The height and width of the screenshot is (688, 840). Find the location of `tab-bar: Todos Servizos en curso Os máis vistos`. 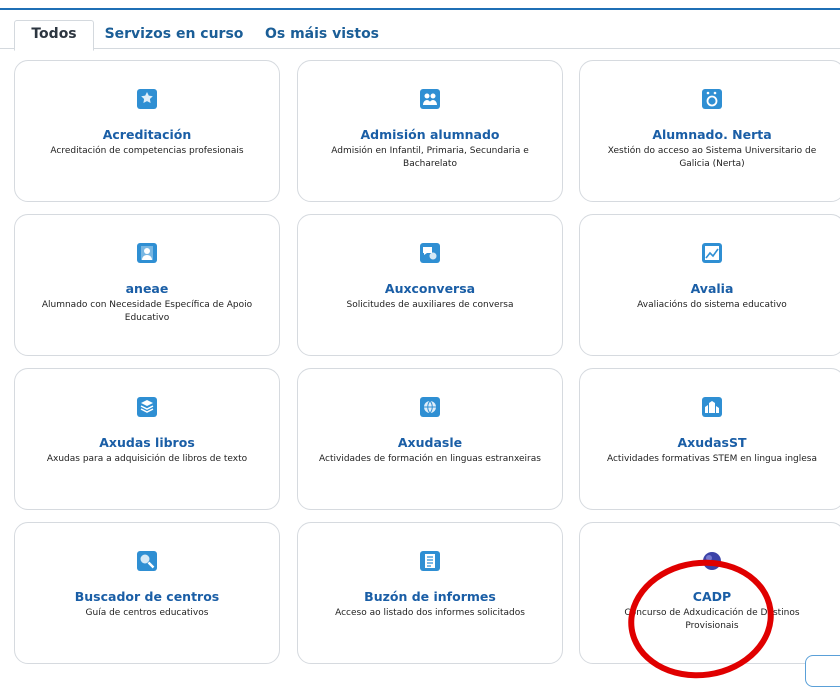

tab-bar: Todos Servizos en curso Os máis vistos is located at coordinates (420, 30).